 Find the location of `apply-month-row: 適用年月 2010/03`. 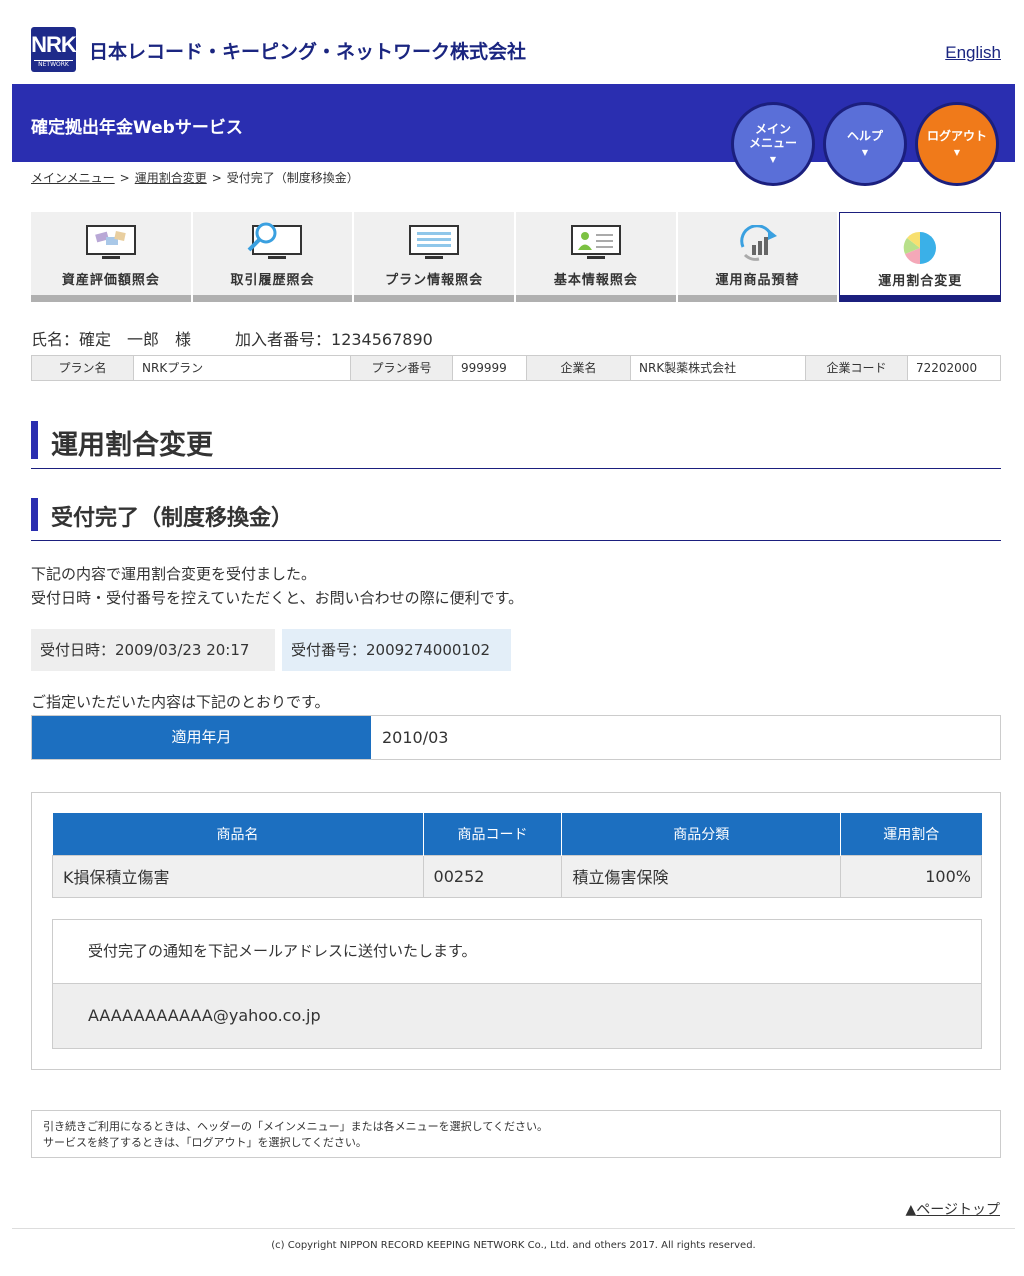

apply-month-row: 適用年月 2010/03 is located at coordinates (516, 737).